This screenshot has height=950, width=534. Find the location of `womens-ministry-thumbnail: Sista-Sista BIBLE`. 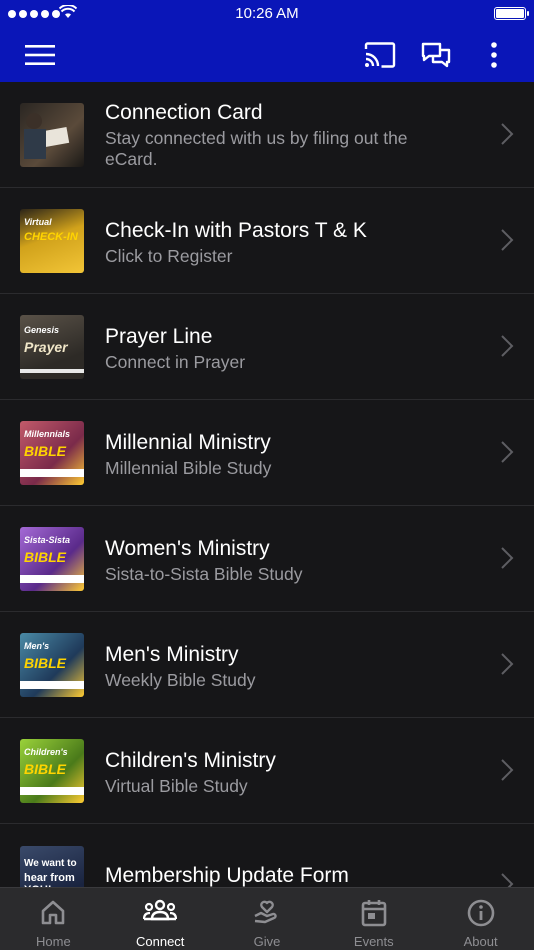

womens-ministry-thumbnail: Sista-Sista BIBLE is located at coordinates (52, 559).